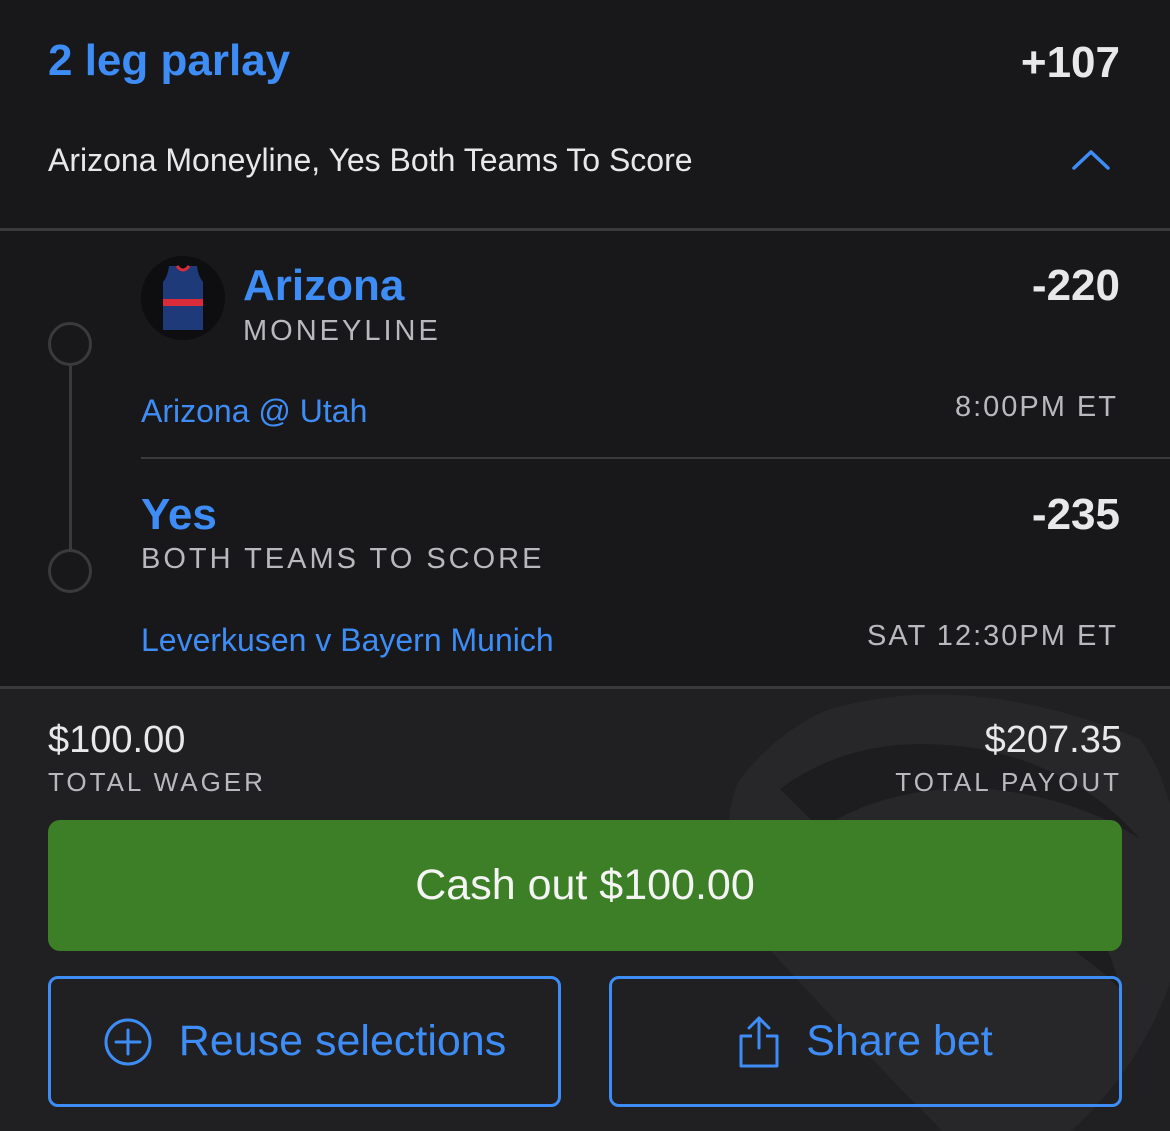  What do you see at coordinates (1091, 159) in the screenshot?
I see `chevron-up-icon` at bounding box center [1091, 159].